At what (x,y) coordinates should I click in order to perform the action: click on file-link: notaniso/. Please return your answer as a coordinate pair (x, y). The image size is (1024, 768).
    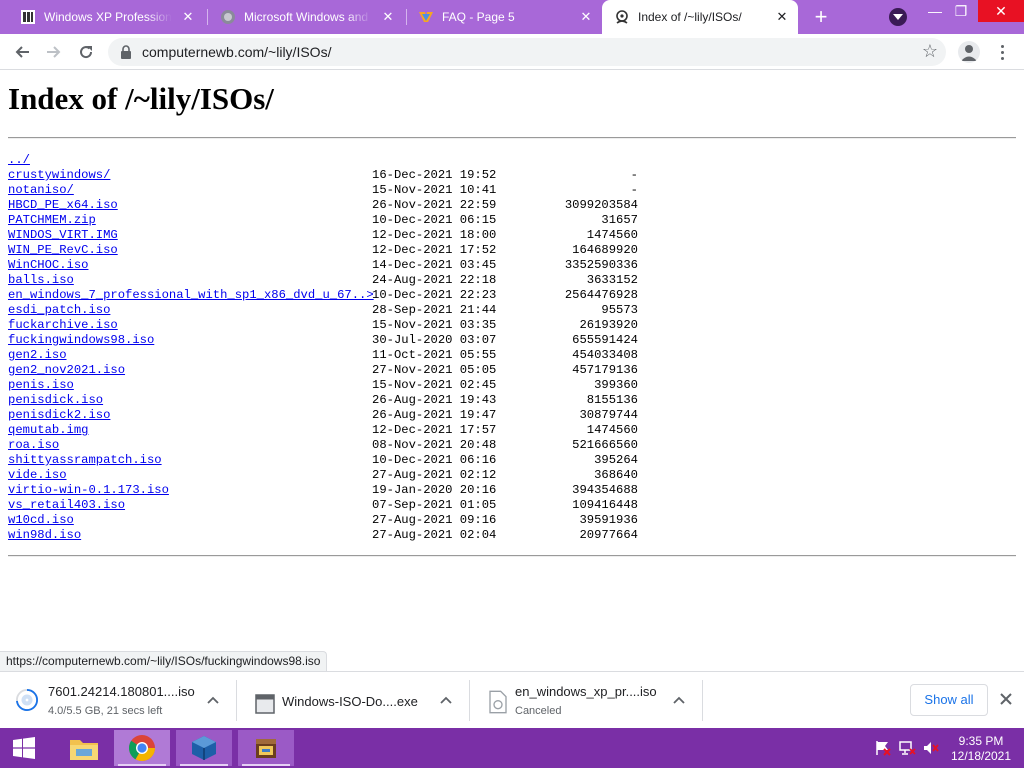
    Looking at the image, I should click on (41, 190).